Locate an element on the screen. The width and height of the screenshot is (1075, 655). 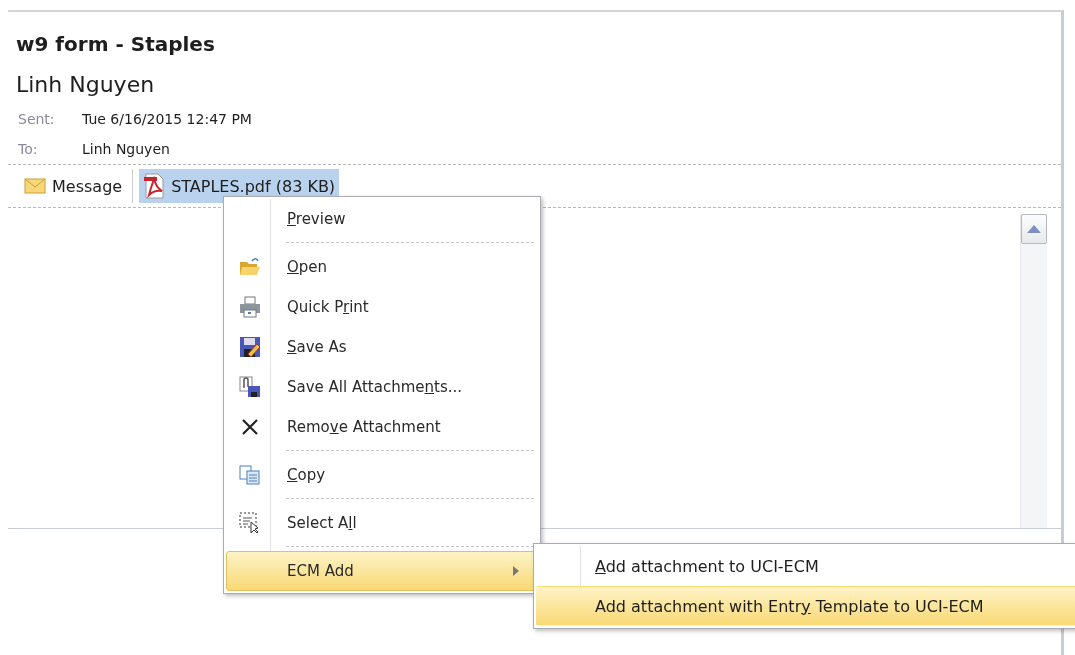
field-label: To: is located at coordinates (28, 149).